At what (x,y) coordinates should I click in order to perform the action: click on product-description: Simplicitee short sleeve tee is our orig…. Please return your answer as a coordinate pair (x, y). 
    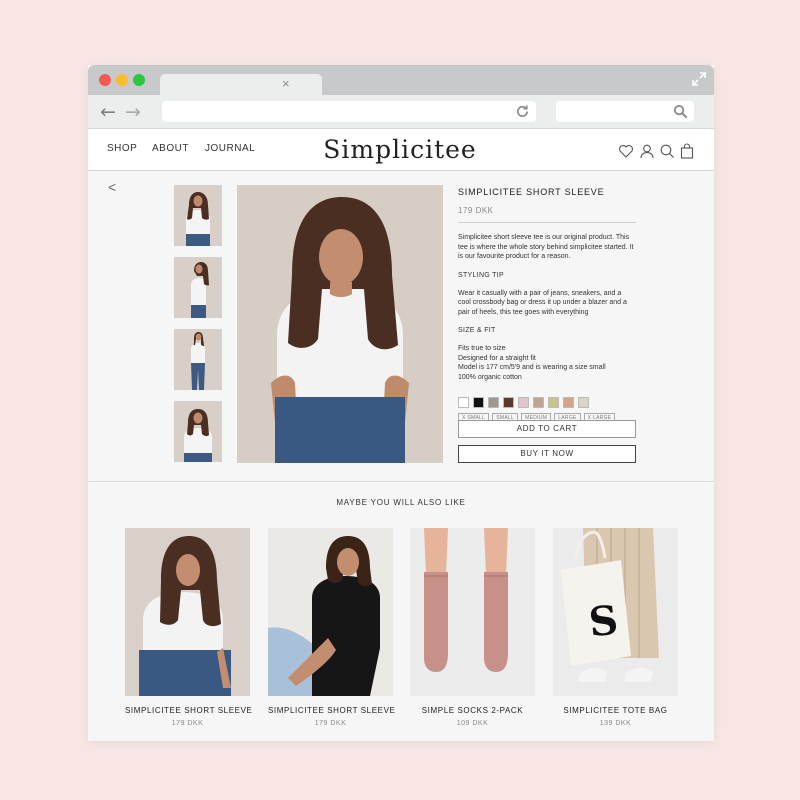
    Looking at the image, I should click on (546, 247).